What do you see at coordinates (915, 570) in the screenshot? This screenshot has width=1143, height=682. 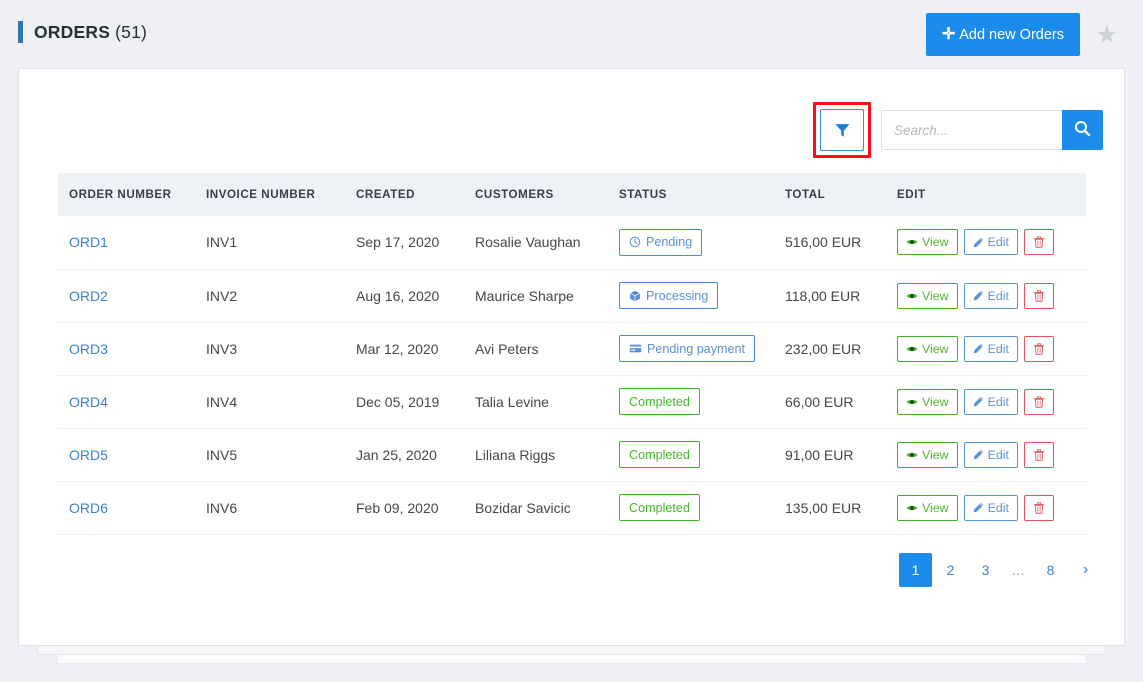 I see `pagination-page-1: 1` at bounding box center [915, 570].